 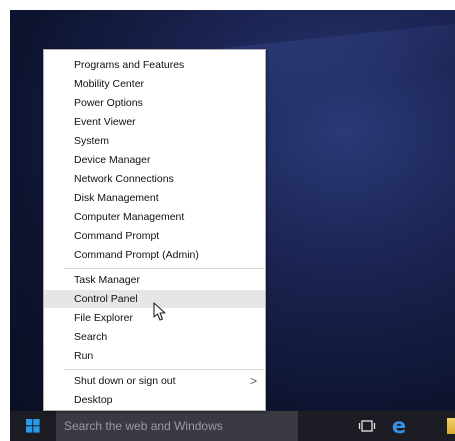 I want to click on menu-item-shut-down-or-sign-out: Shut down or sign out >, so click(x=154, y=381).